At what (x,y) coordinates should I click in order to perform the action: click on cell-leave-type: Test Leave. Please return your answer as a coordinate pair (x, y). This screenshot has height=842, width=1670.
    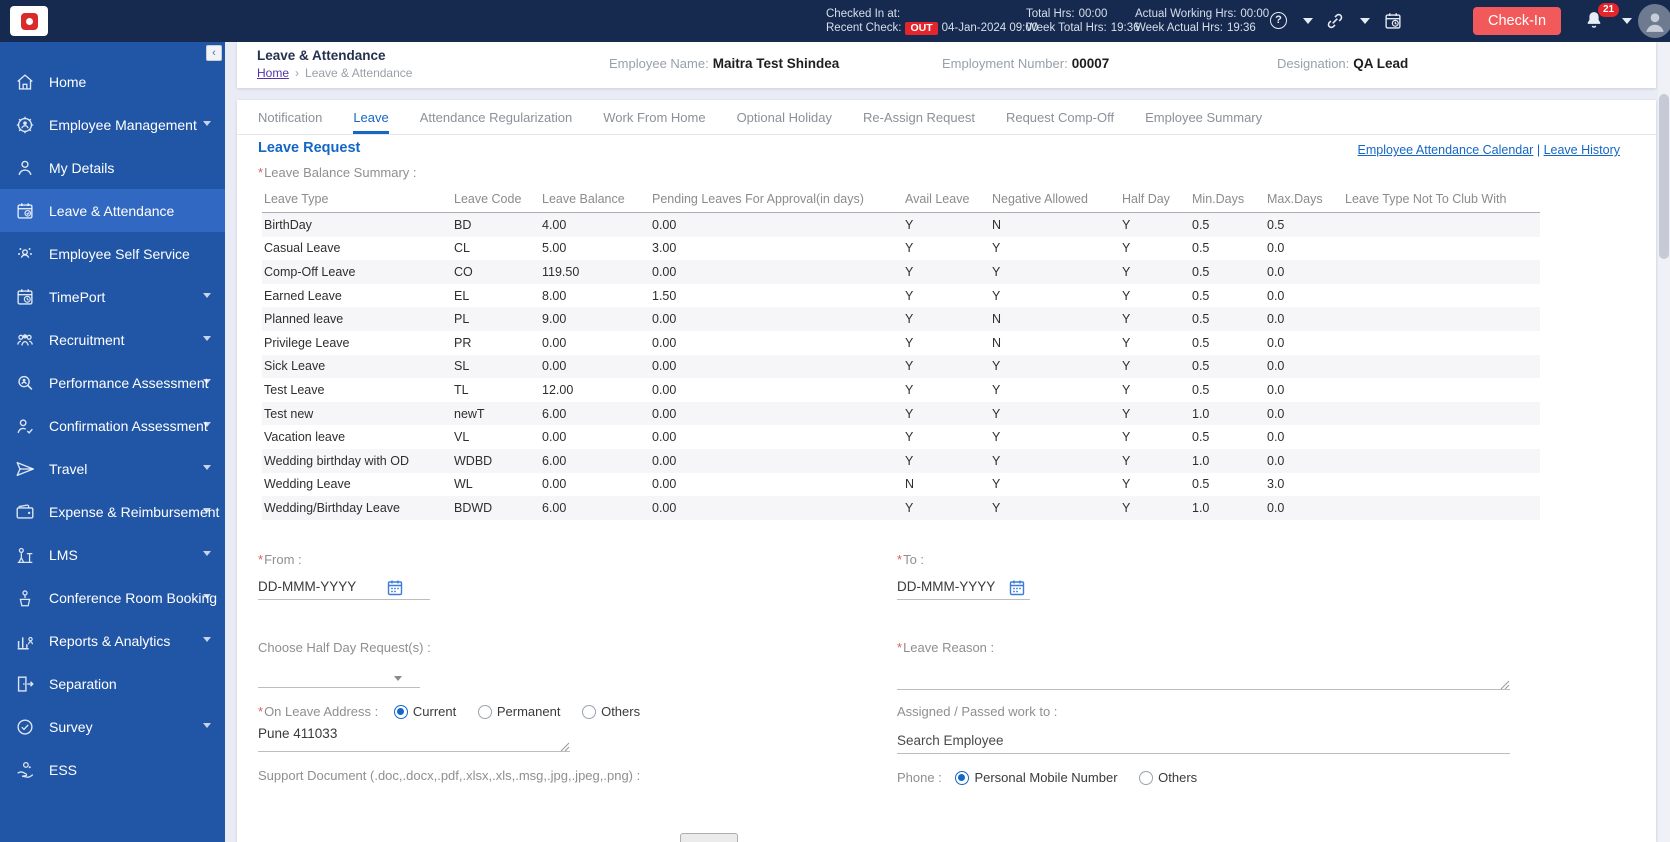
    Looking at the image, I should click on (294, 389).